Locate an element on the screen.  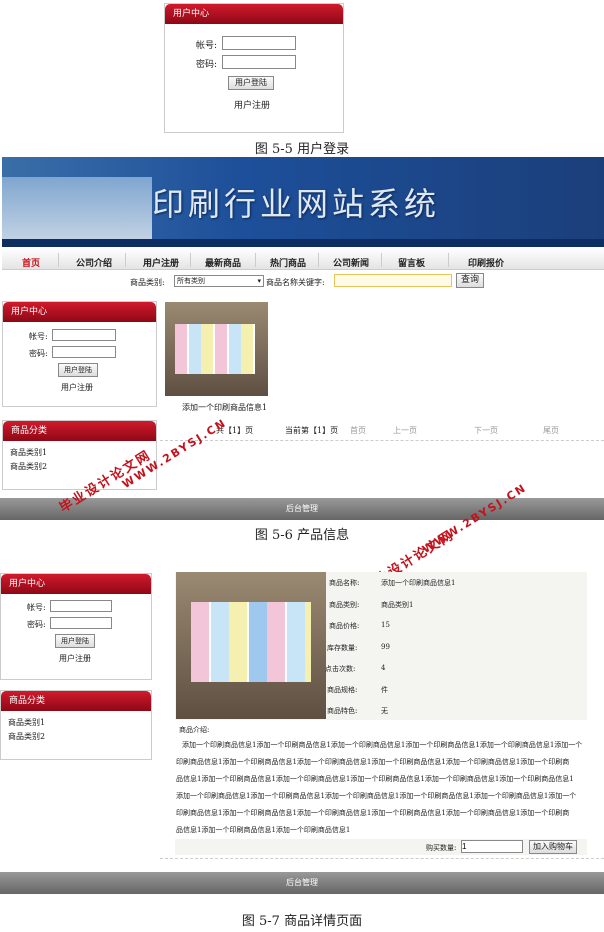
search-button: 查询 is located at coordinates (470, 280).